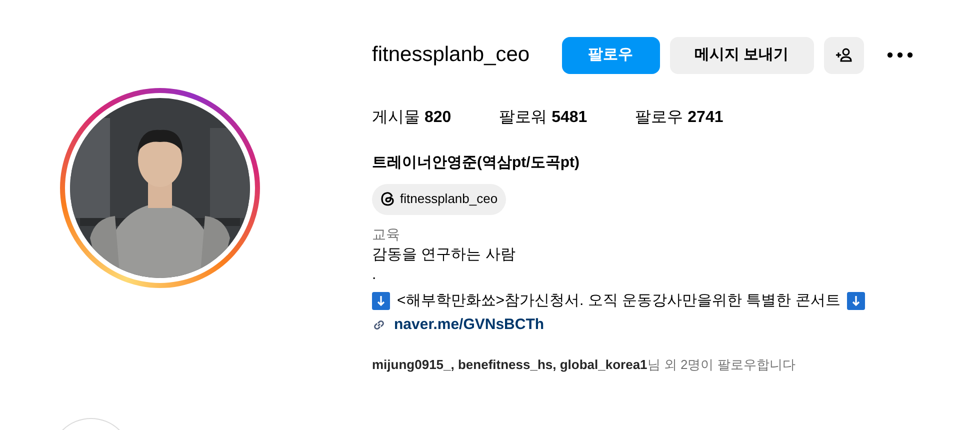 This screenshot has width=966, height=430. I want to click on profile-stat: 게시물 820, so click(412, 118).